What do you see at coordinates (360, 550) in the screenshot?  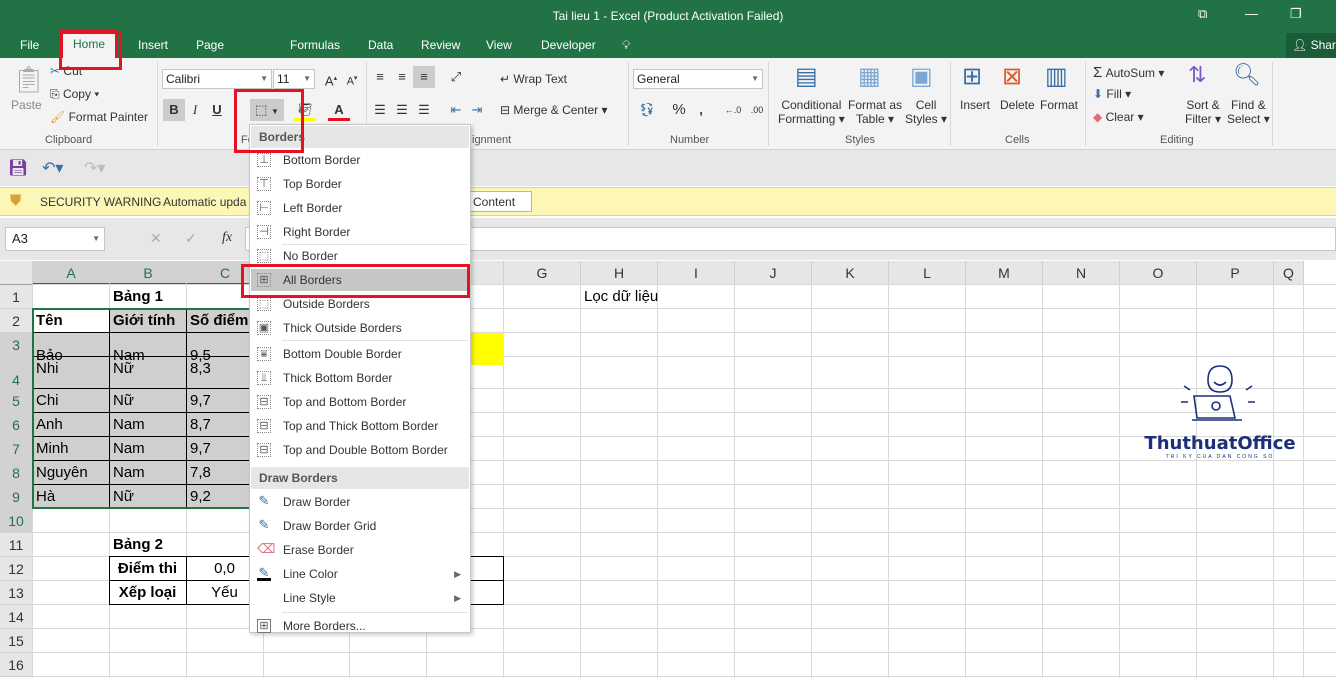 I see `menu-item-erase-border: ⌫ Erase Border` at bounding box center [360, 550].